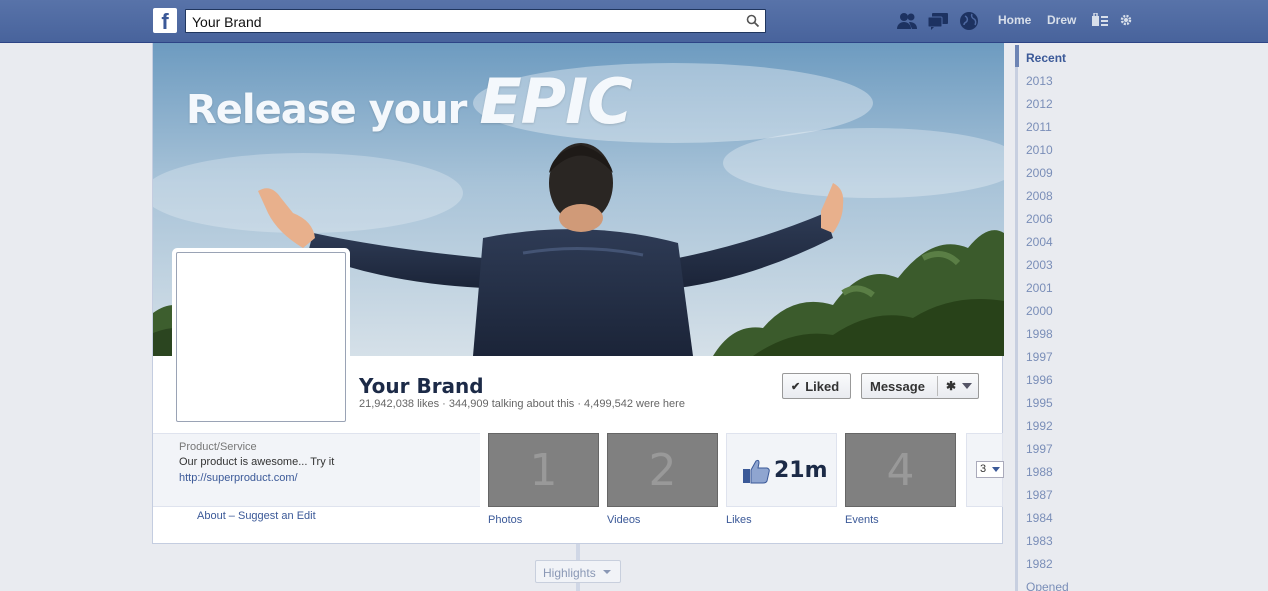 The height and width of the screenshot is (591, 1268). What do you see at coordinates (227, 22) in the screenshot?
I see `search-input-value: Your Brand` at bounding box center [227, 22].